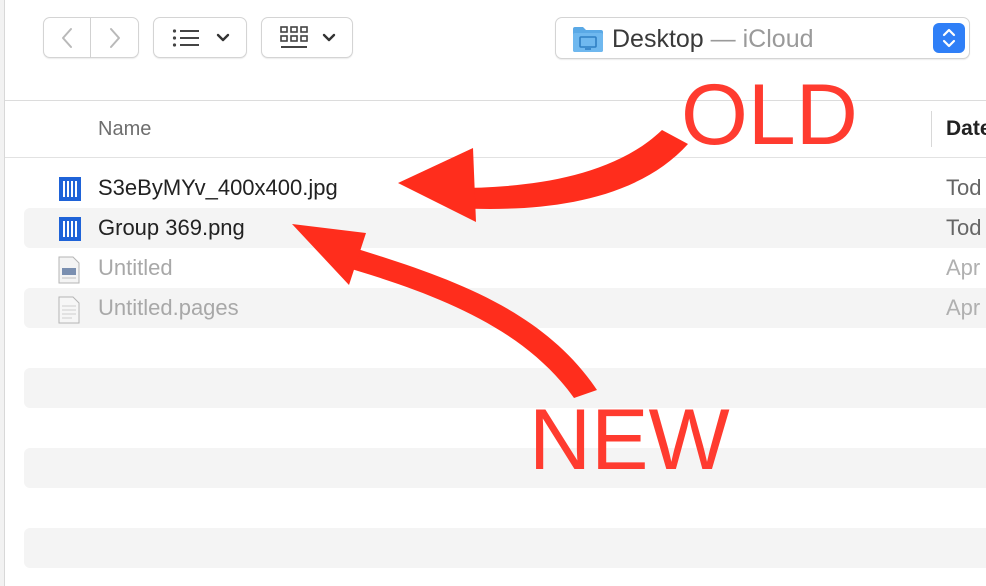 Image resolution: width=986 pixels, height=586 pixels. I want to click on location-name: Desktop, so click(658, 39).